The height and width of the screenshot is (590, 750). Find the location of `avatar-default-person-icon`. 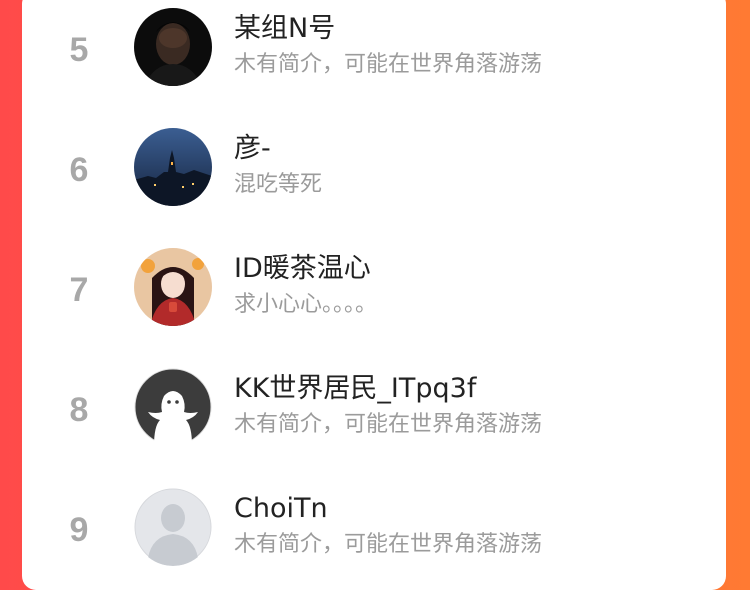

avatar-default-person-icon is located at coordinates (173, 527).